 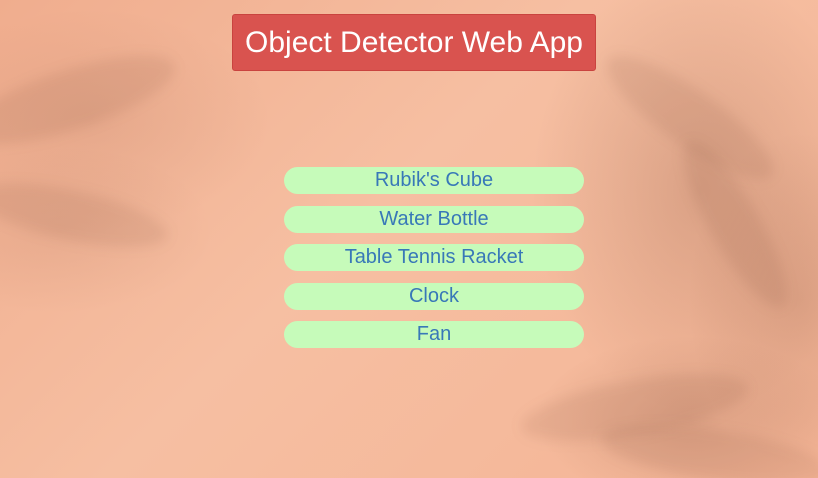 I want to click on object-item-fan: Fan, so click(x=434, y=334).